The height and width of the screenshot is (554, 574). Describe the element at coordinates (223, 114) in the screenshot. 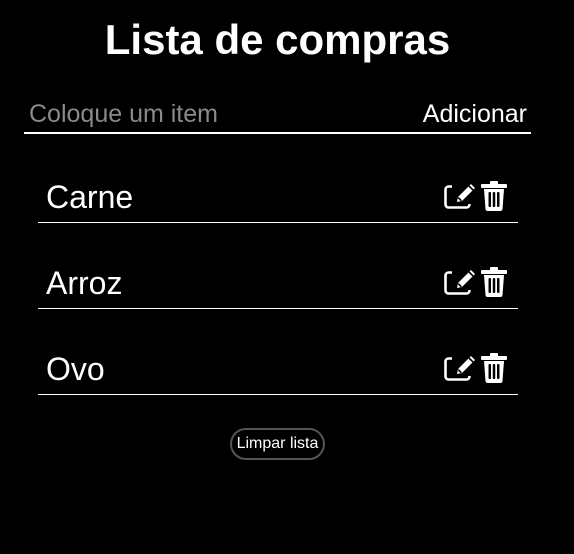

I see `item-input` at that location.